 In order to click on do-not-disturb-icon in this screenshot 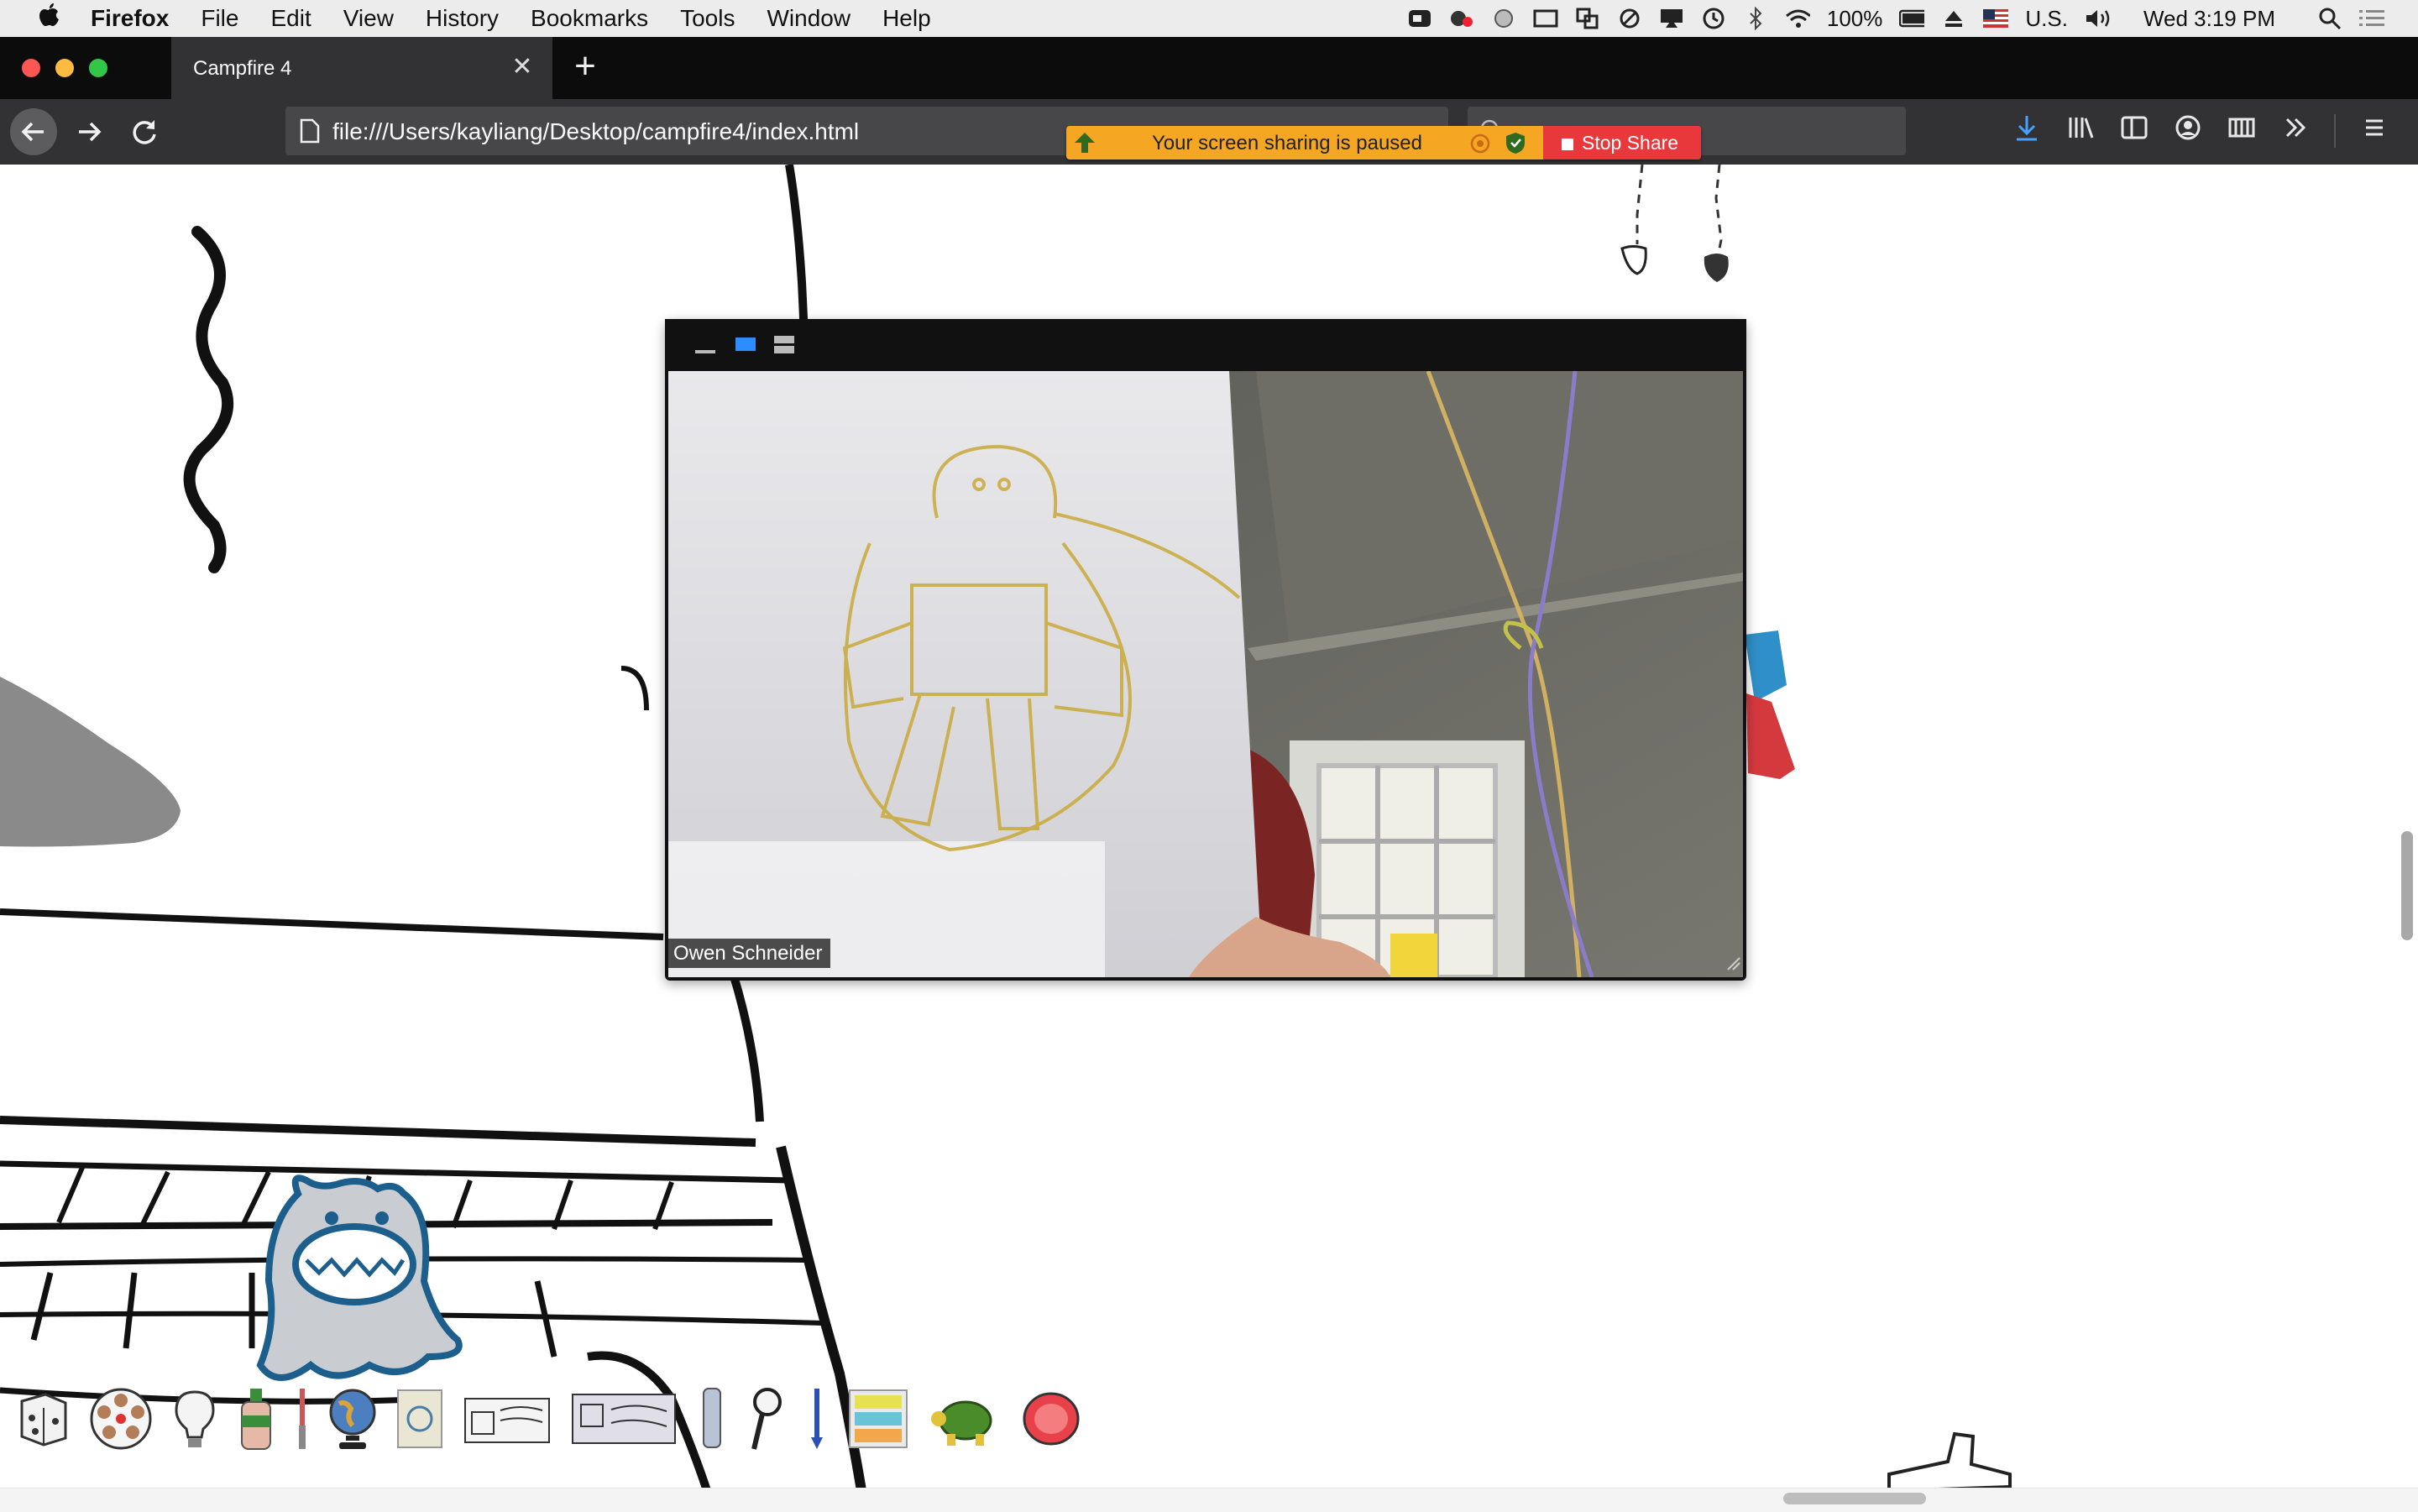, I will do `click(1629, 18)`.